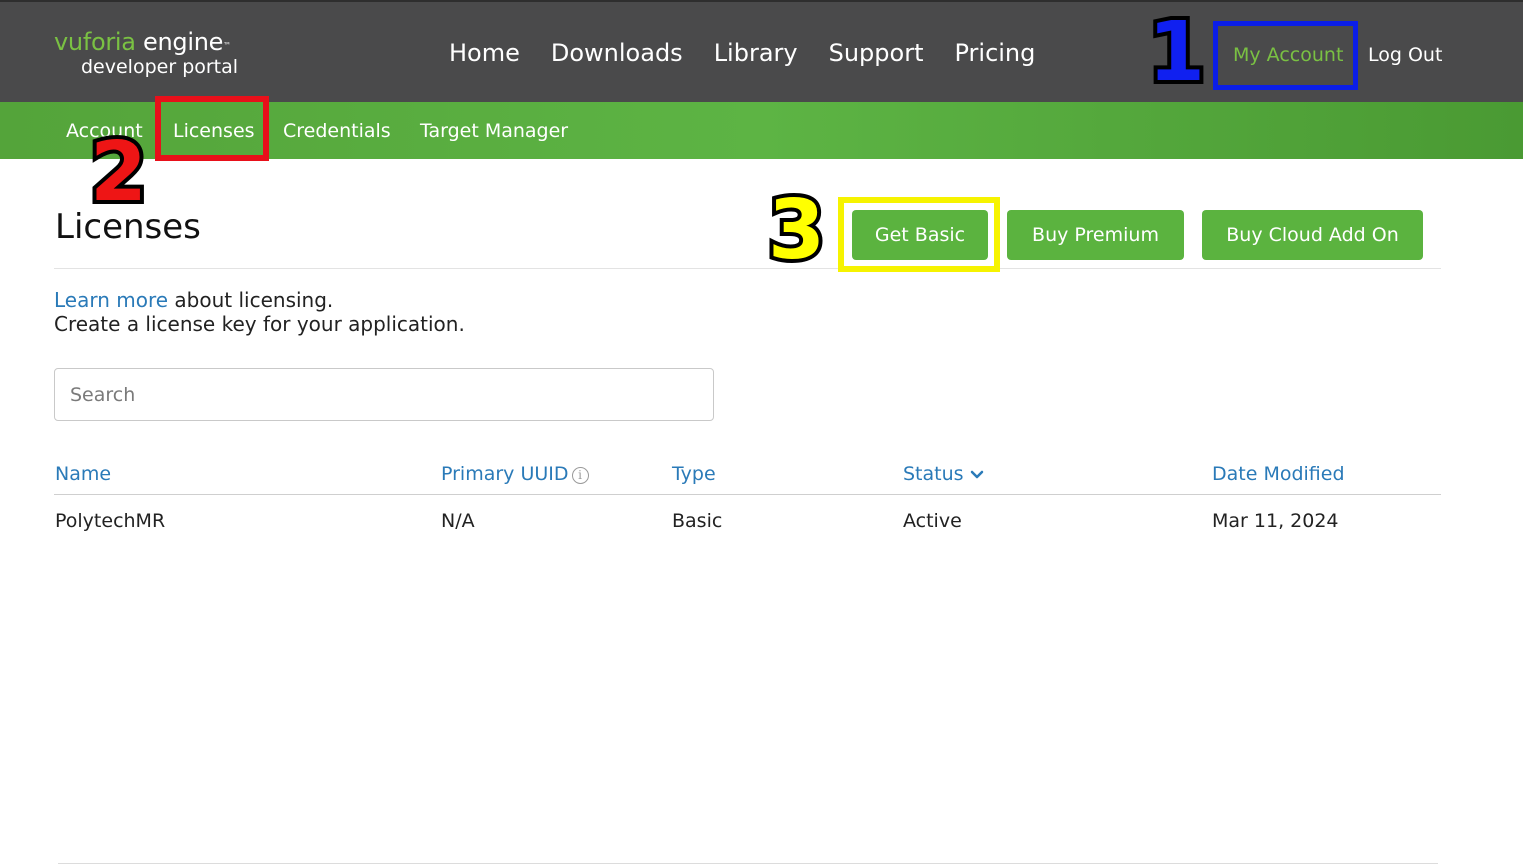 Image resolution: width=1523 pixels, height=866 pixels. I want to click on footer-divider, so click(748, 863).